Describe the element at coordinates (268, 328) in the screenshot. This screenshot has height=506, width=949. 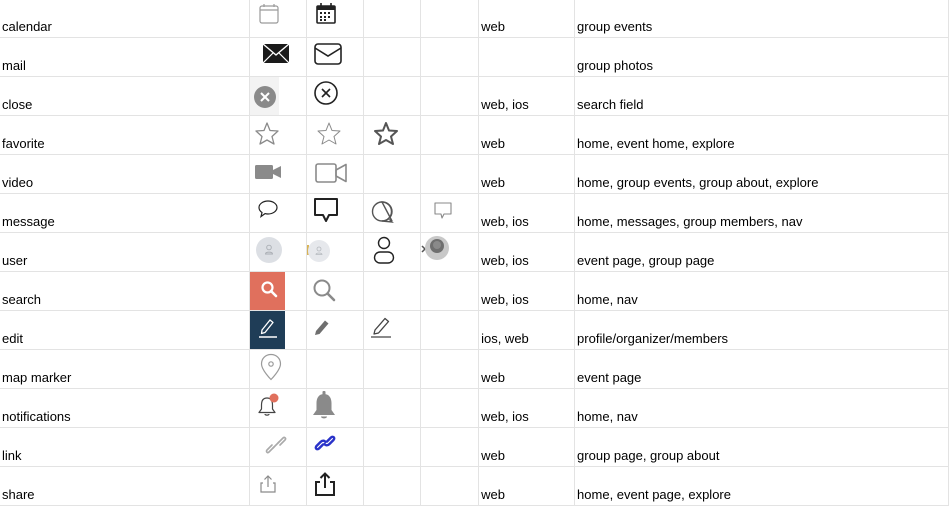
I see `edit-button-icon` at that location.